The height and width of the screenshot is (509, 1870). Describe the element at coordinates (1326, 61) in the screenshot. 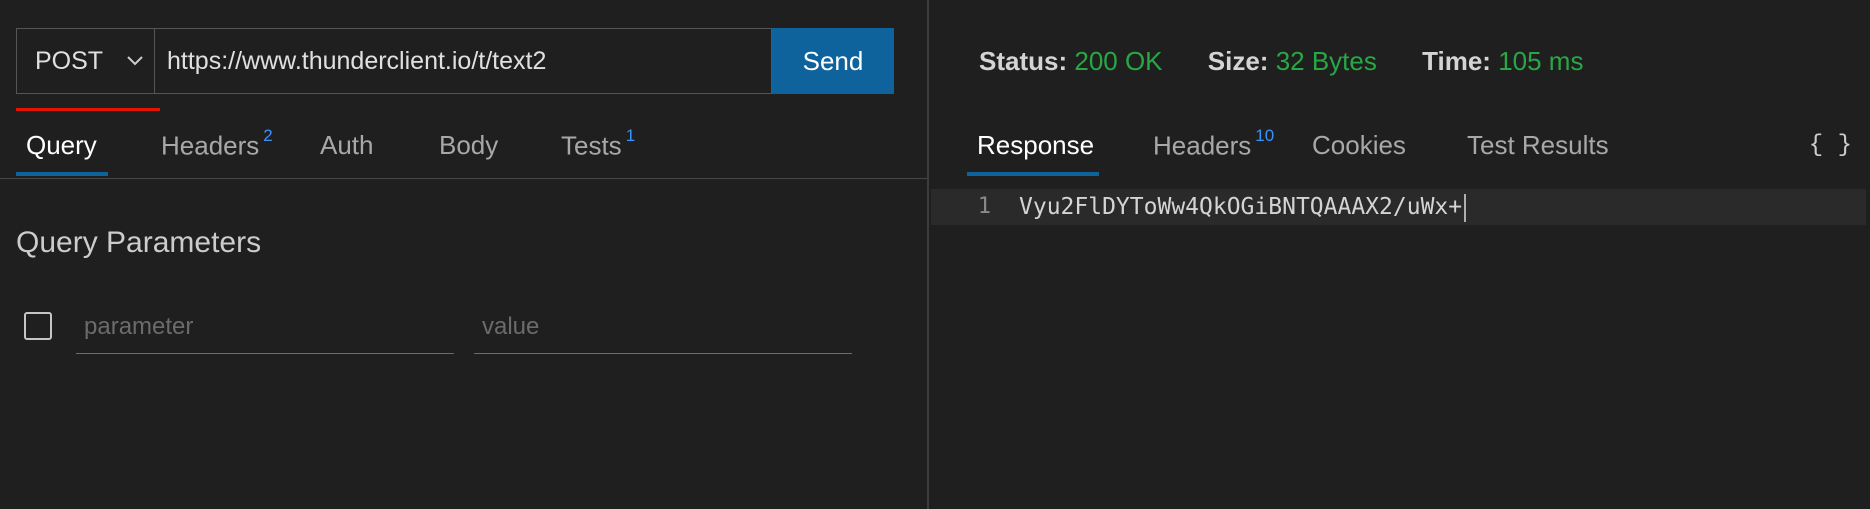

I see `size-value: 32 Bytes` at that location.